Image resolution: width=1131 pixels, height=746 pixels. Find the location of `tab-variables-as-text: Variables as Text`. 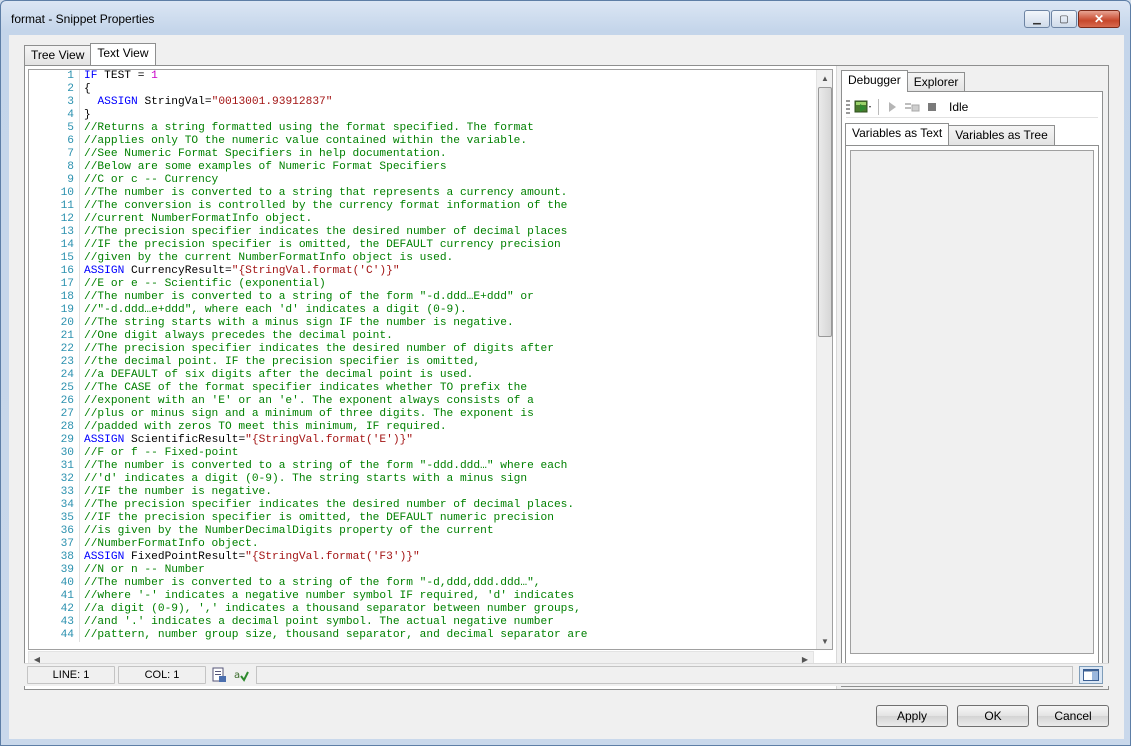

tab-variables-as-text: Variables as Text is located at coordinates (897, 134).